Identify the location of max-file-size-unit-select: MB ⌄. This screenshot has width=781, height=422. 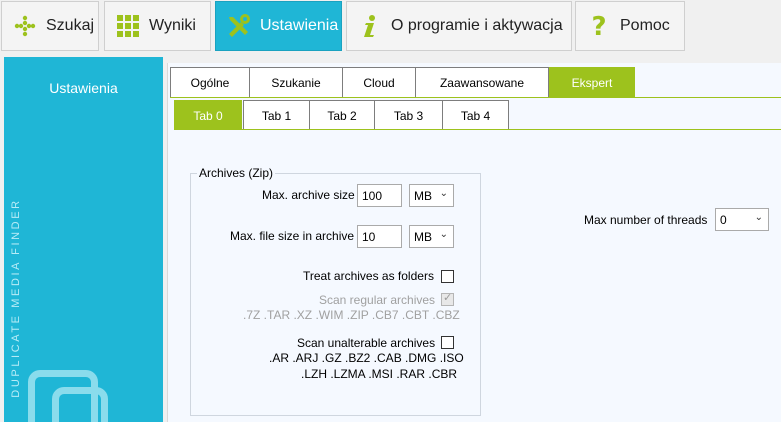
(431, 236).